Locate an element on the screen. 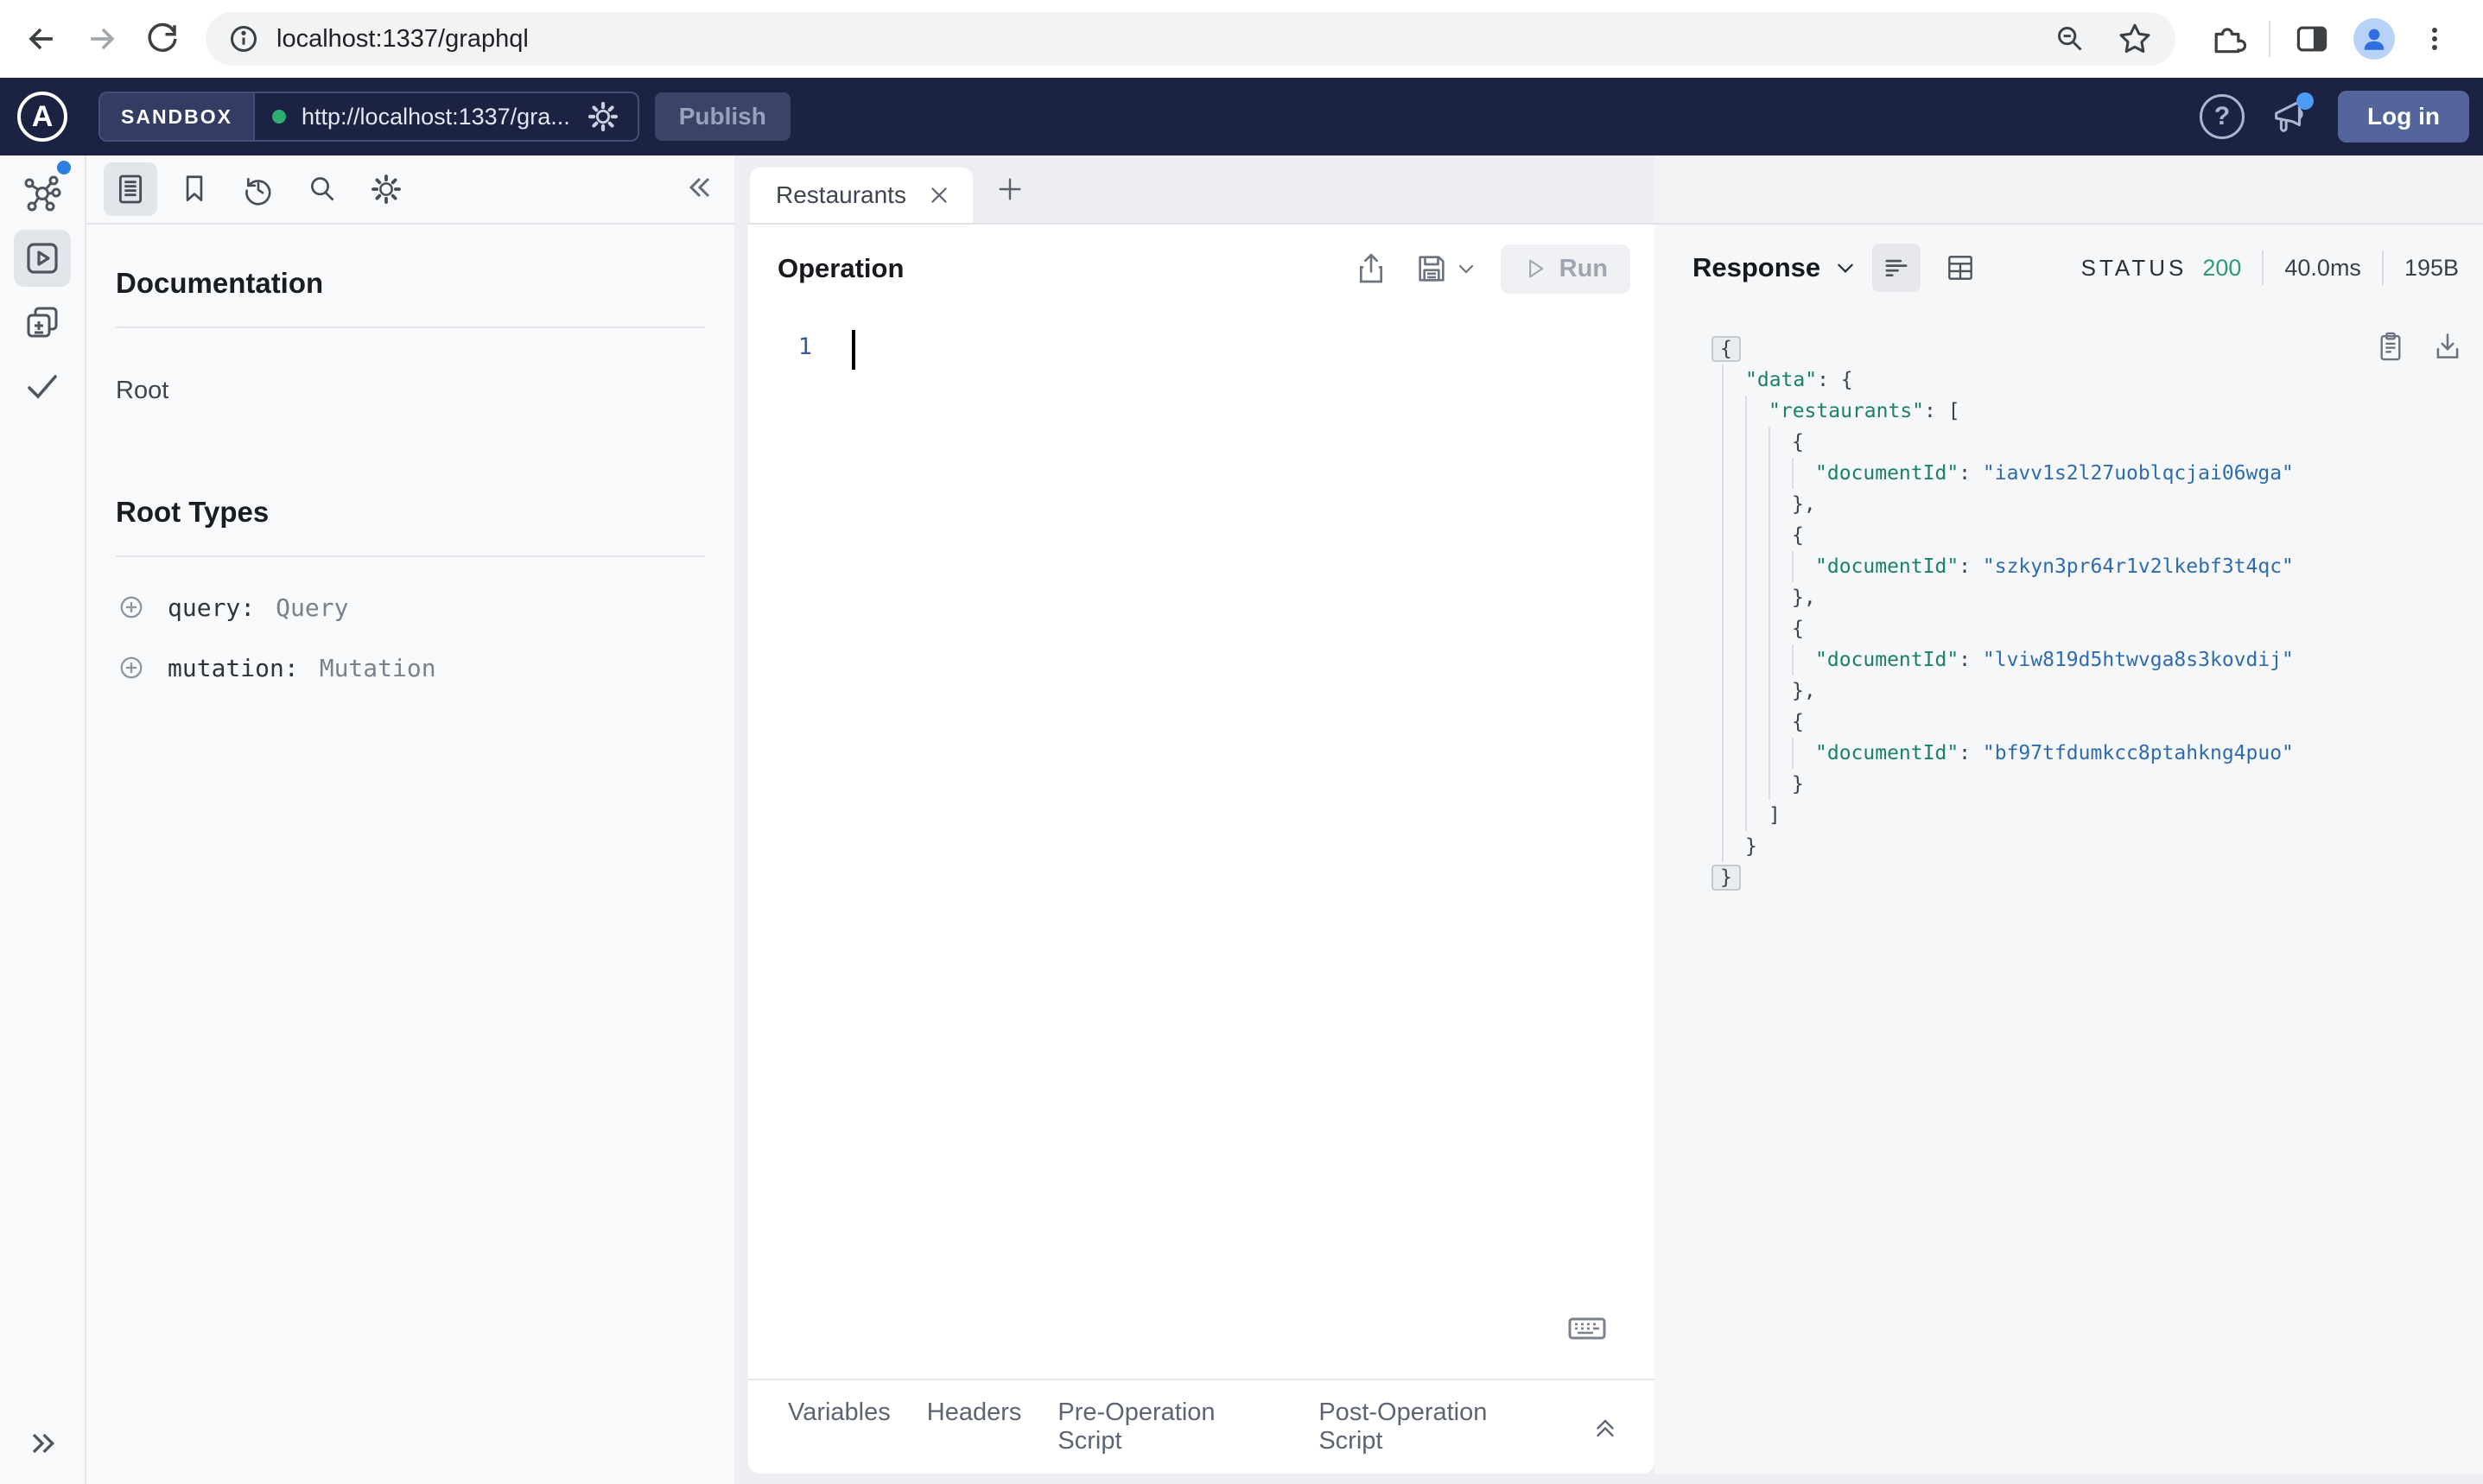 The image size is (2483, 1484). type-name-link: Query is located at coordinates (312, 607).